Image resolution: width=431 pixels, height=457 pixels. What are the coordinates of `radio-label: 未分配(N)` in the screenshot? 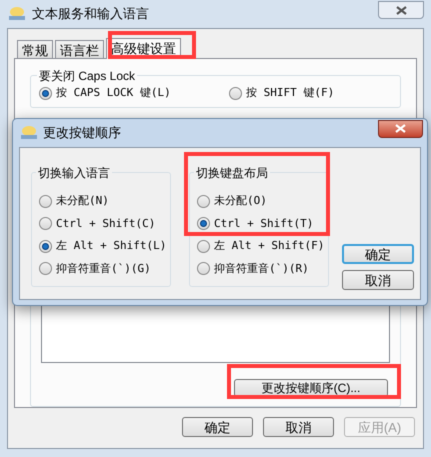 It's located at (82, 201).